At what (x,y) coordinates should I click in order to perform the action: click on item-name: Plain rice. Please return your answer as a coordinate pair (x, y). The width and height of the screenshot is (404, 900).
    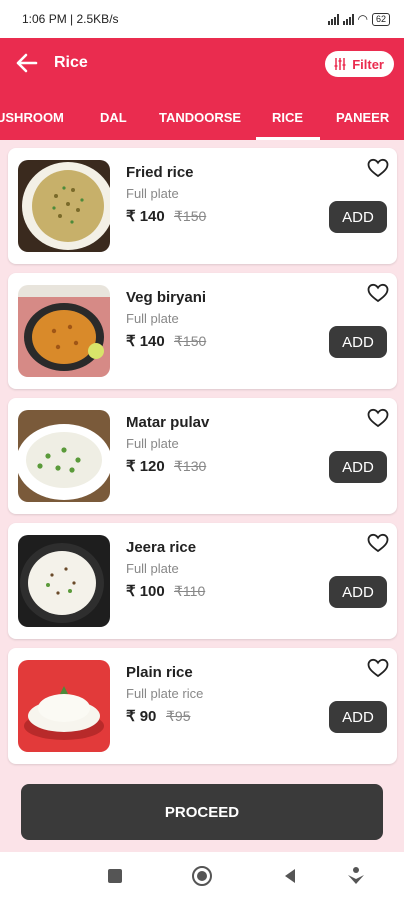
    Looking at the image, I should click on (159, 672).